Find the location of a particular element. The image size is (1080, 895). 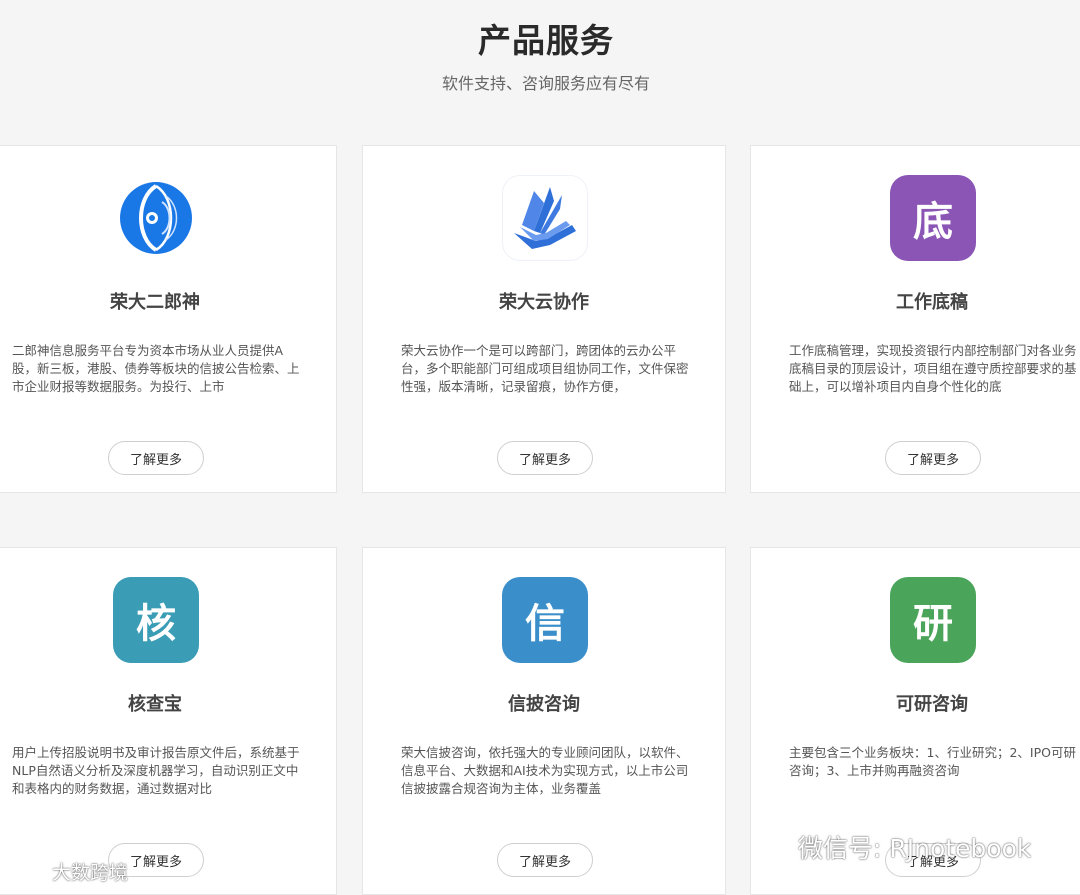

card-title: 荣大二郎神 is located at coordinates (155, 302).